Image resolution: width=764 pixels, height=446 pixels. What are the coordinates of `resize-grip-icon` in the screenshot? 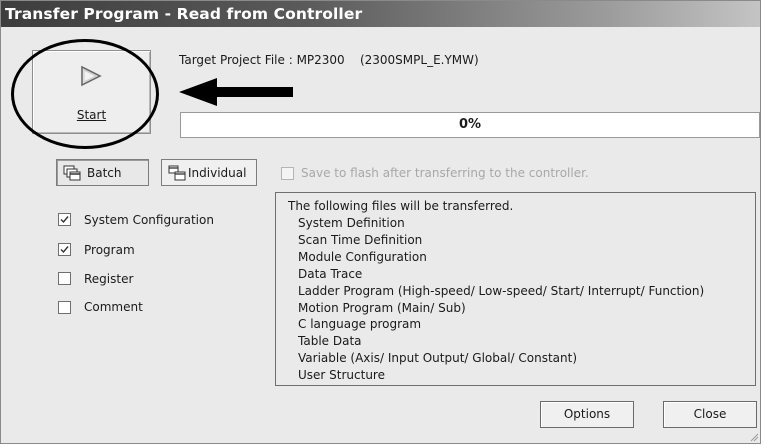 It's located at (754, 437).